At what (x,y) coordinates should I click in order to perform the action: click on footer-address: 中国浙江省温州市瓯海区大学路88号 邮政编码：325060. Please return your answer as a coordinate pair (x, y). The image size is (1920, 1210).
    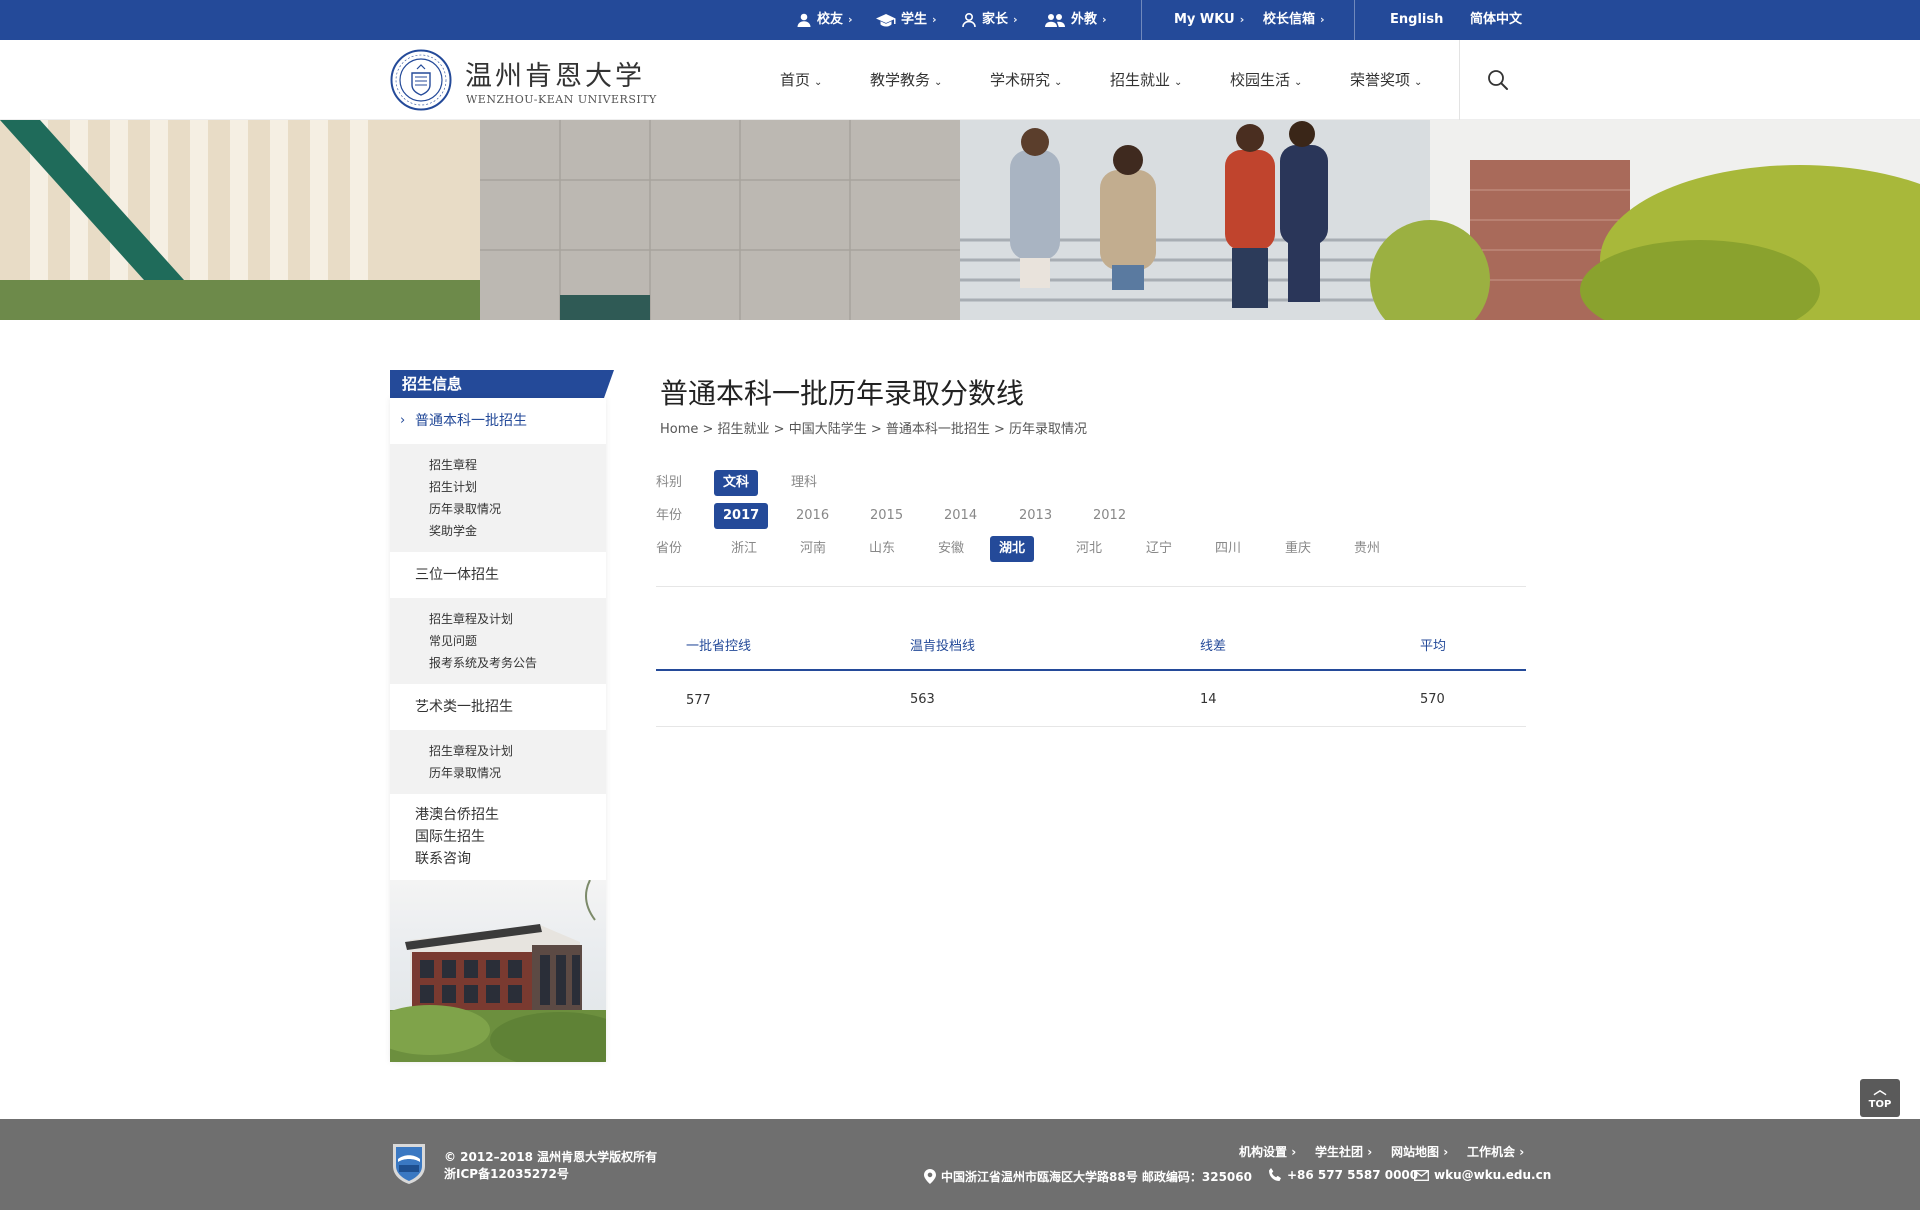
    Looking at the image, I should click on (1088, 1176).